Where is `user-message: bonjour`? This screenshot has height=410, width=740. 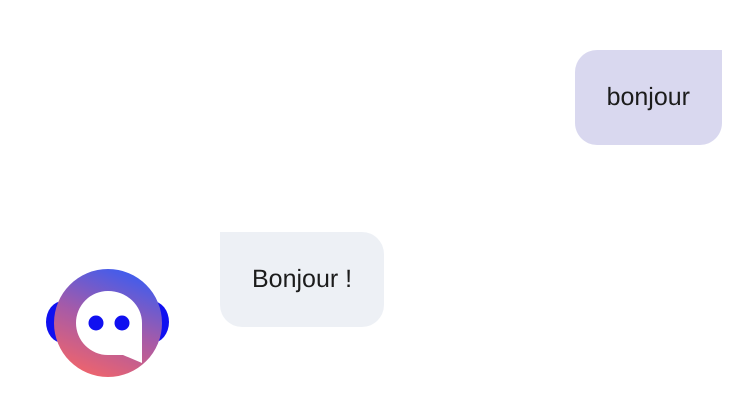 user-message: bonjour is located at coordinates (648, 97).